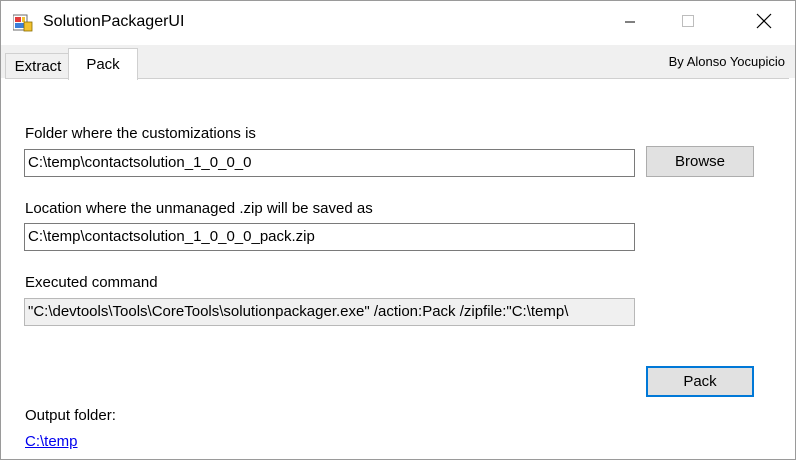 The image size is (796, 460). I want to click on location-input: C:\temp\contactsolution_1_0_0_0_pack.zip, so click(329, 237).